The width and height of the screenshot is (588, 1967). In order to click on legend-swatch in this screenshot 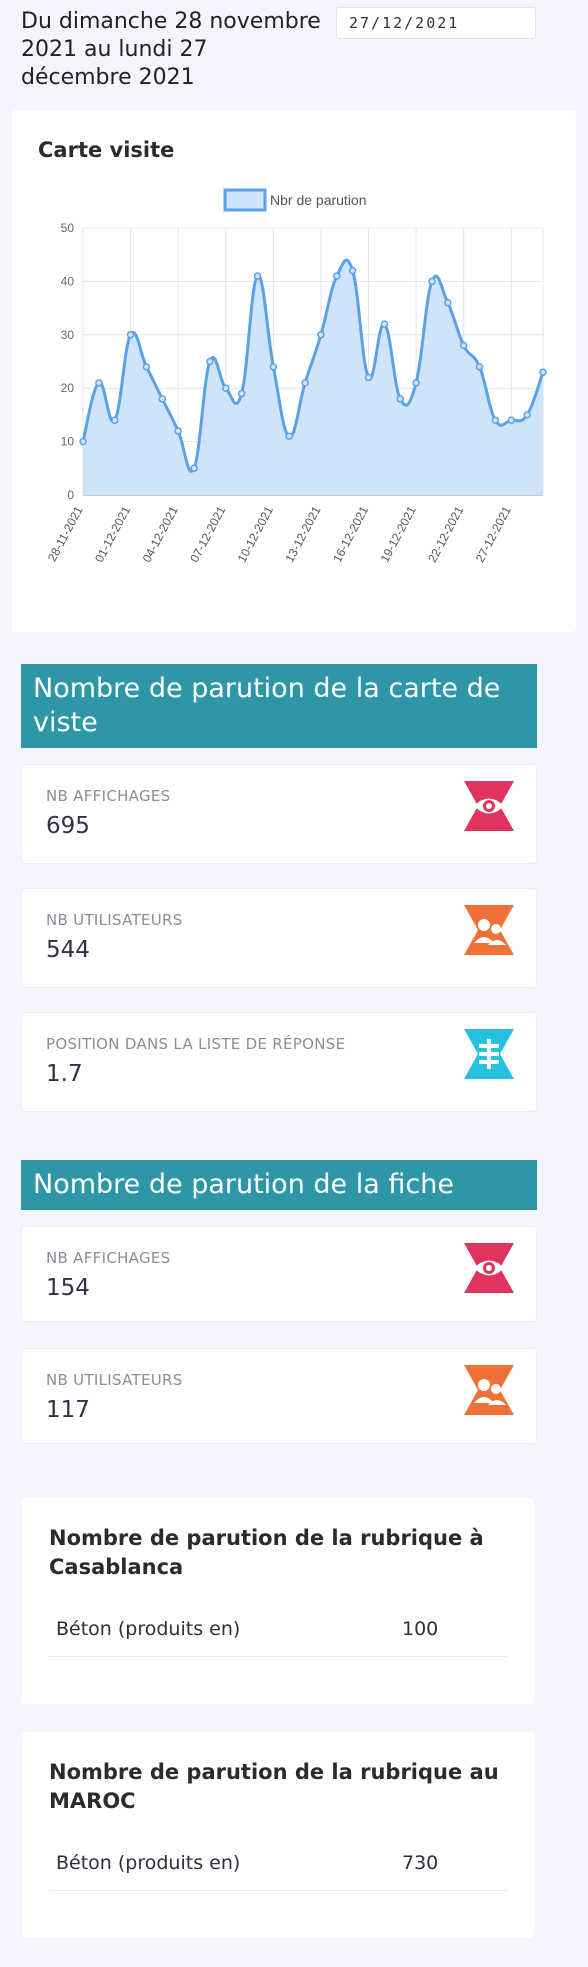, I will do `click(245, 200)`.